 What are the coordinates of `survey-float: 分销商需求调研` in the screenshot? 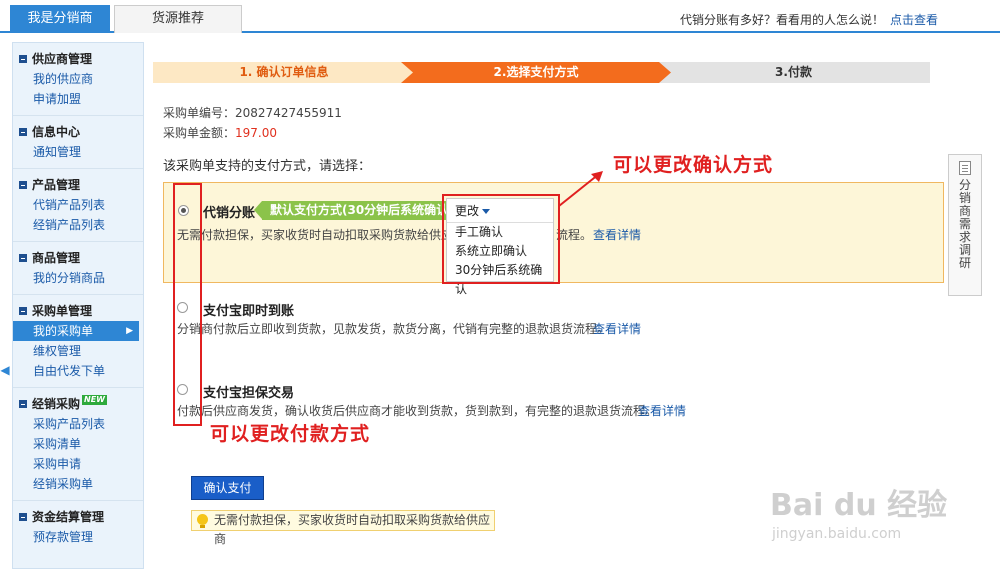 It's located at (965, 225).